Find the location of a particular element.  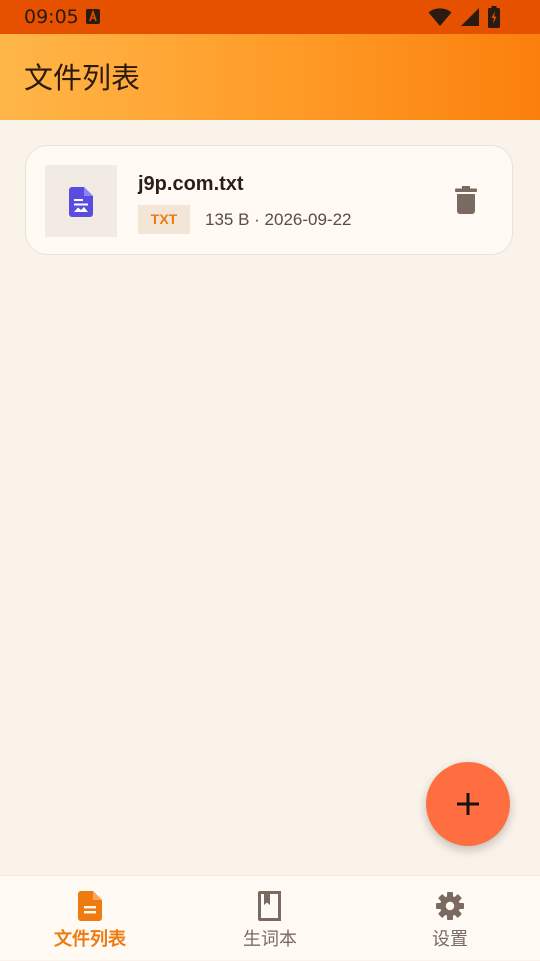

trash-icon is located at coordinates (466, 200).